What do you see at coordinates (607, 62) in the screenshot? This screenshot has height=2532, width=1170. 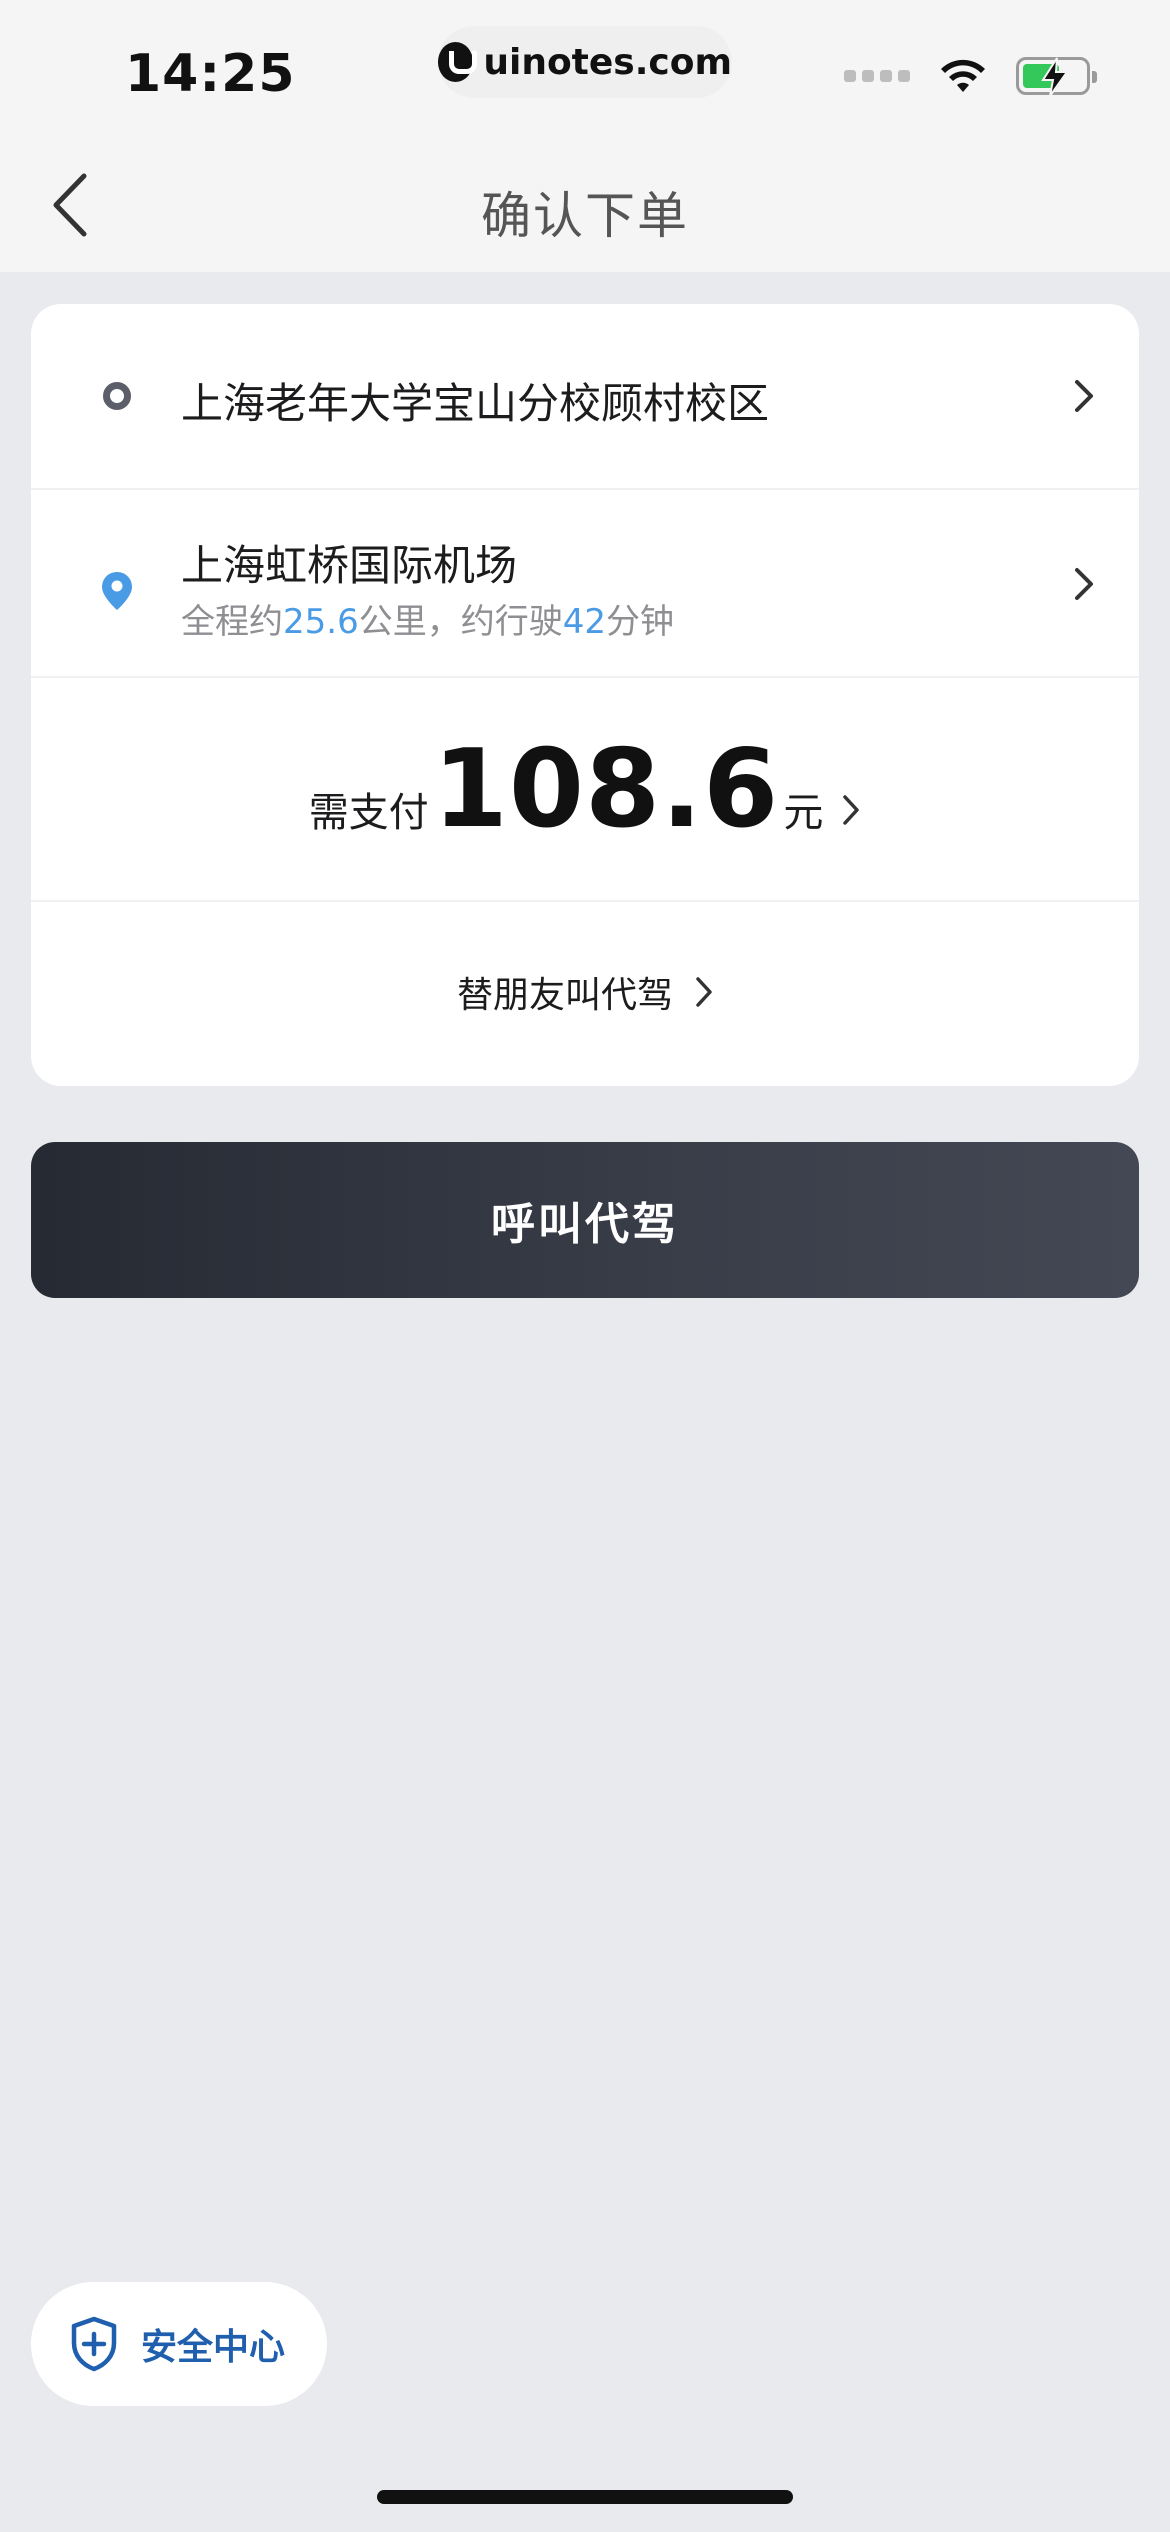 I see `url-text: uinotes.com` at bounding box center [607, 62].